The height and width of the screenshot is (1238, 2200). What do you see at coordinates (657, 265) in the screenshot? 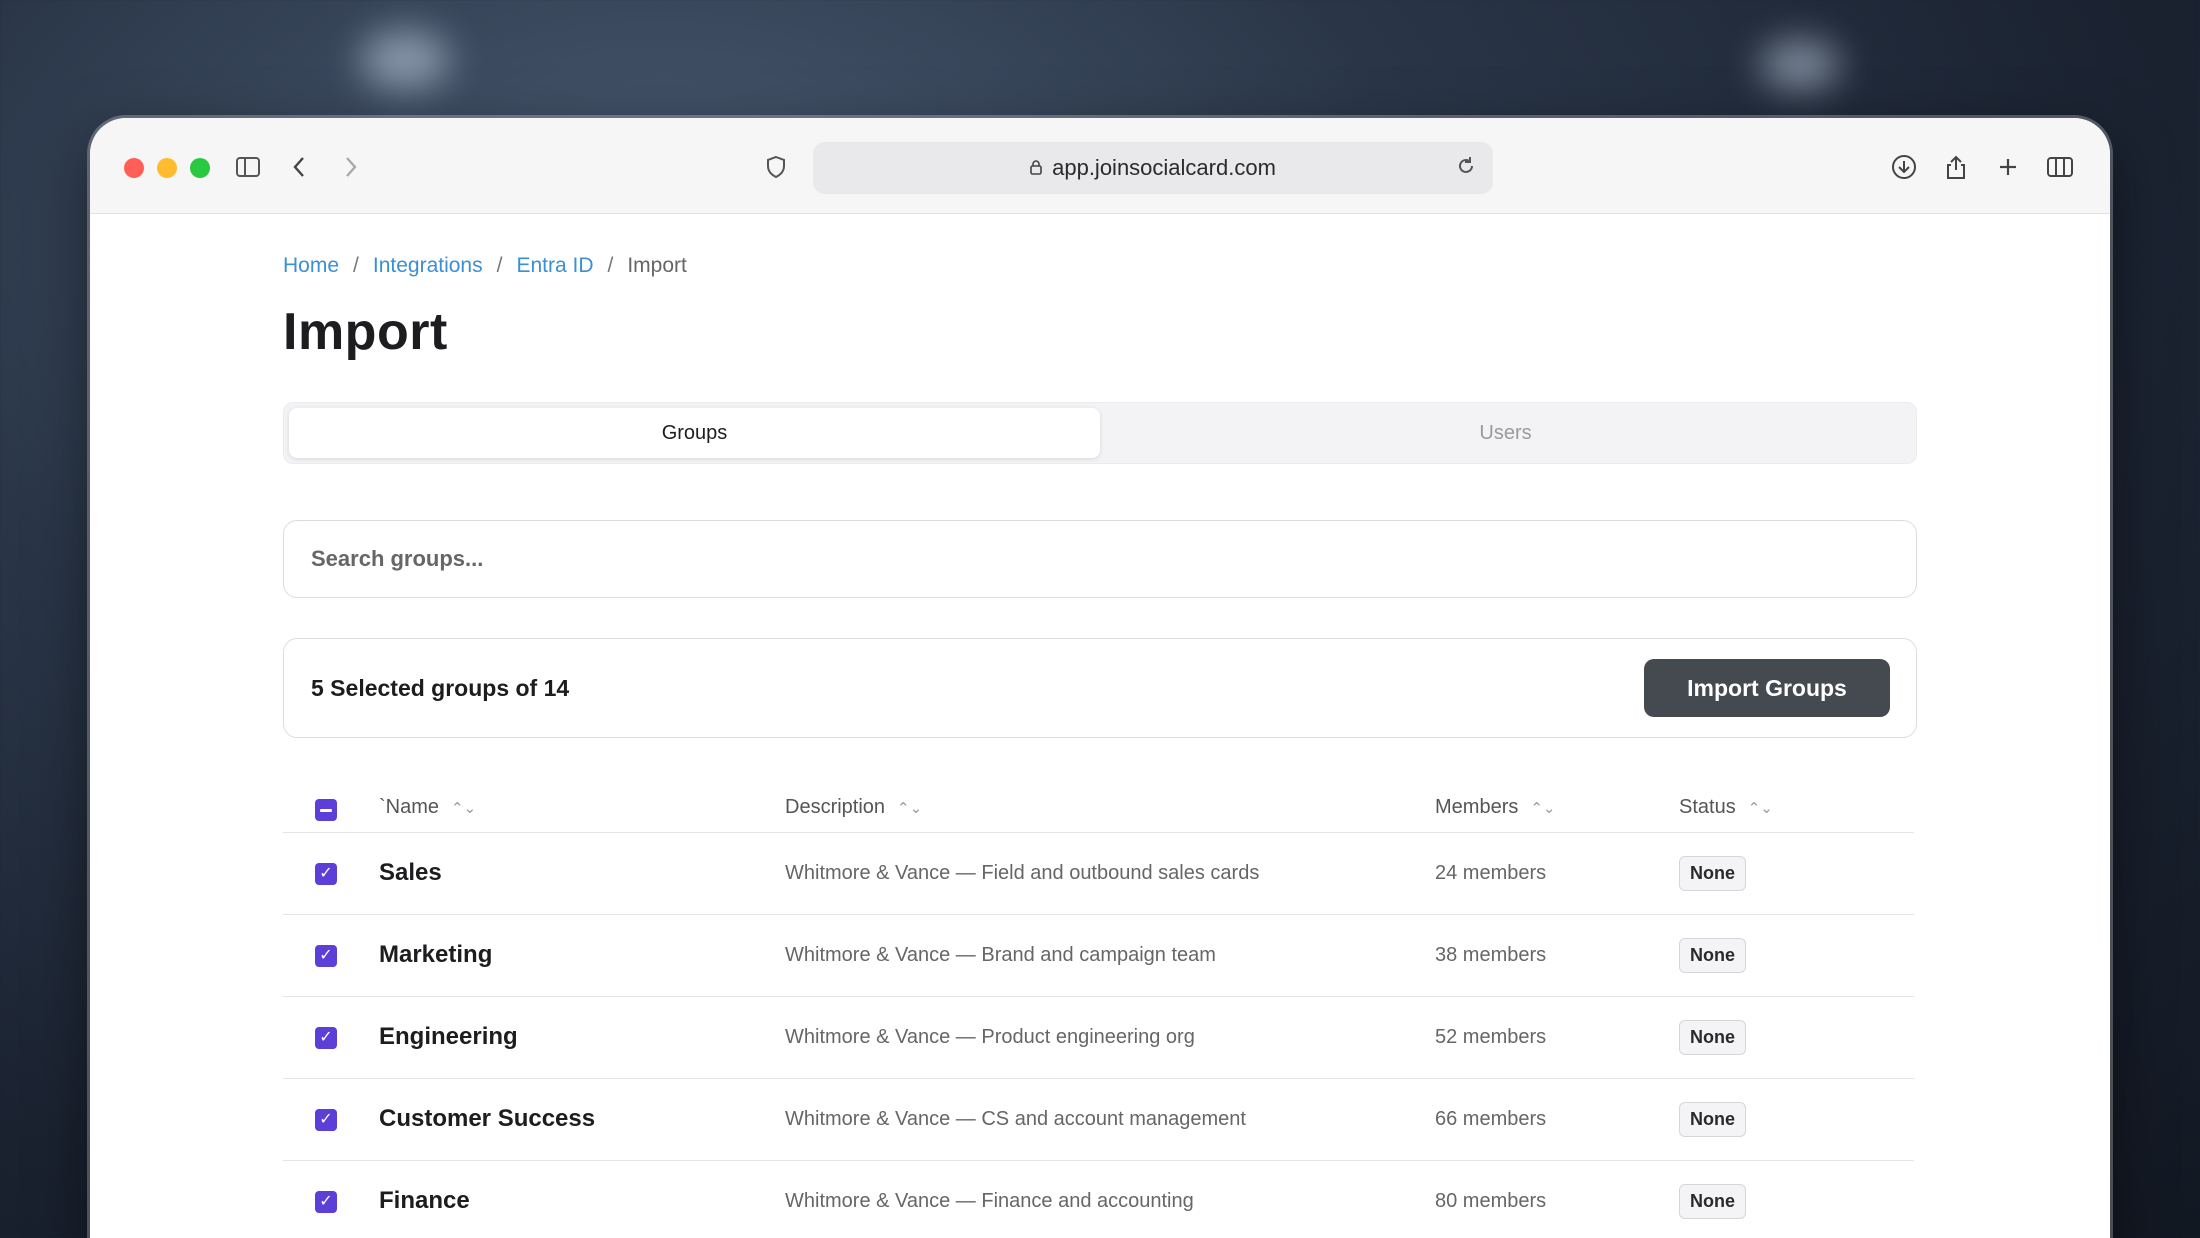
I see `breadcrumb-current: Import` at bounding box center [657, 265].